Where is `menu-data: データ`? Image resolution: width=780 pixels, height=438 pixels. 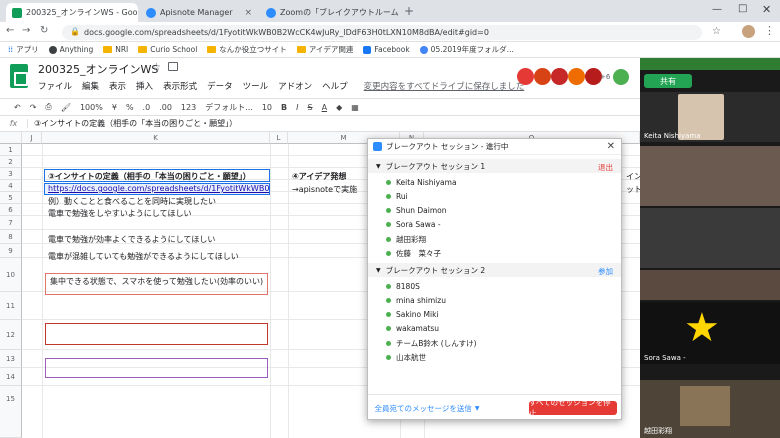 menu-data: データ is located at coordinates (220, 86).